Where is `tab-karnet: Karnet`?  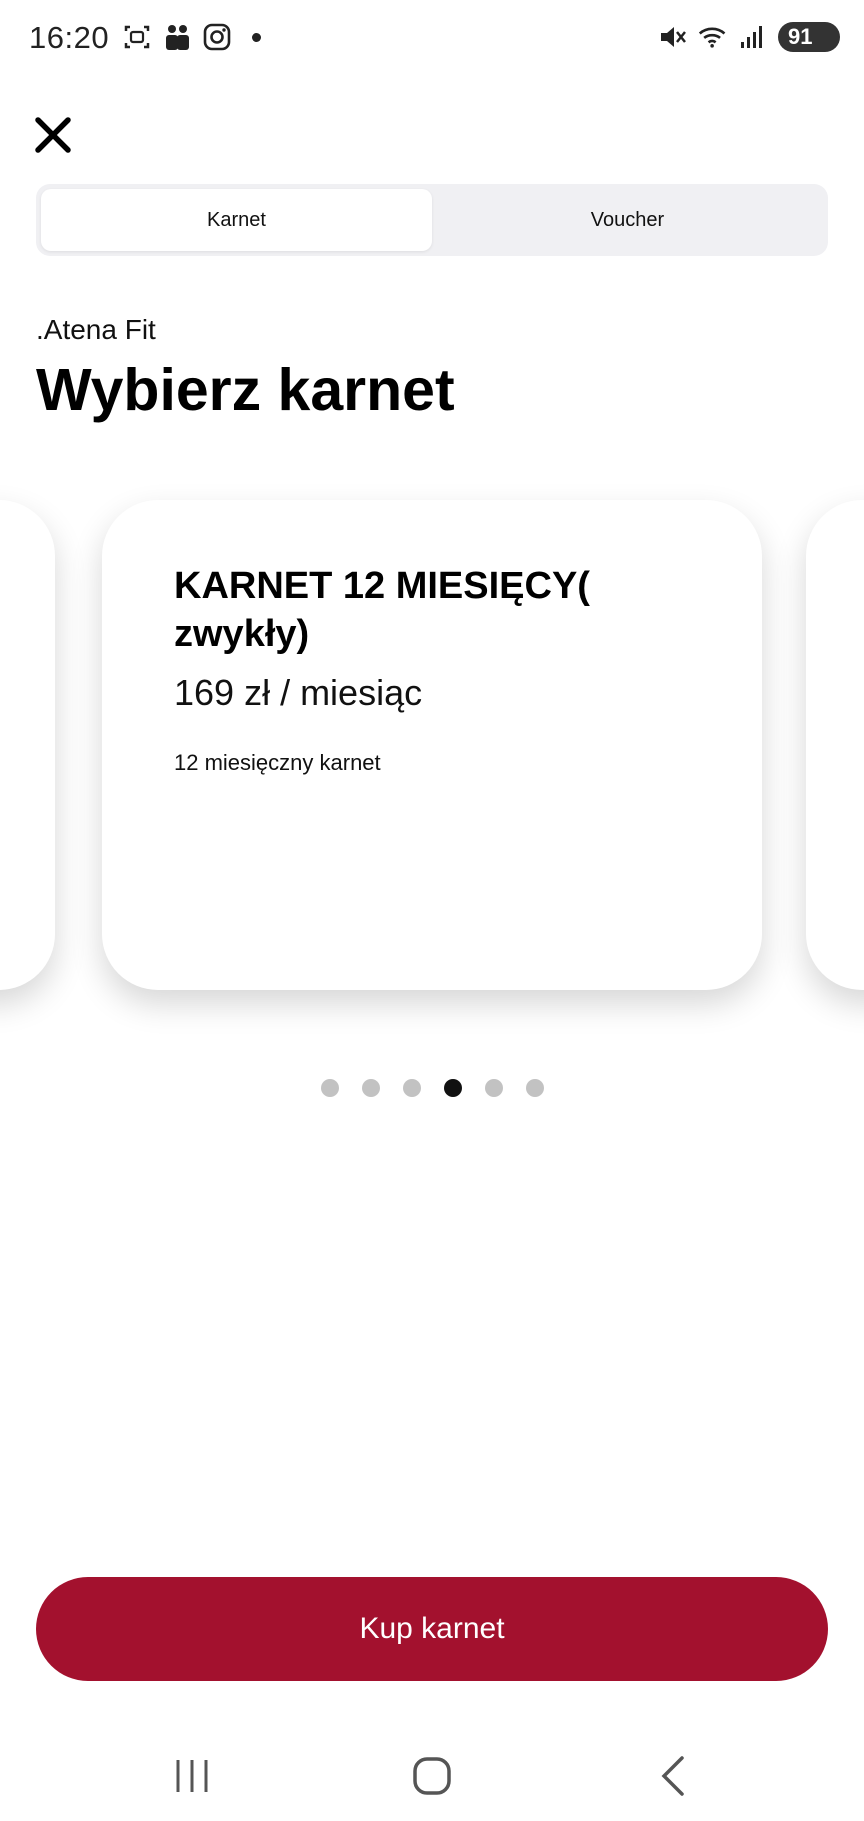
tab-karnet: Karnet is located at coordinates (236, 220).